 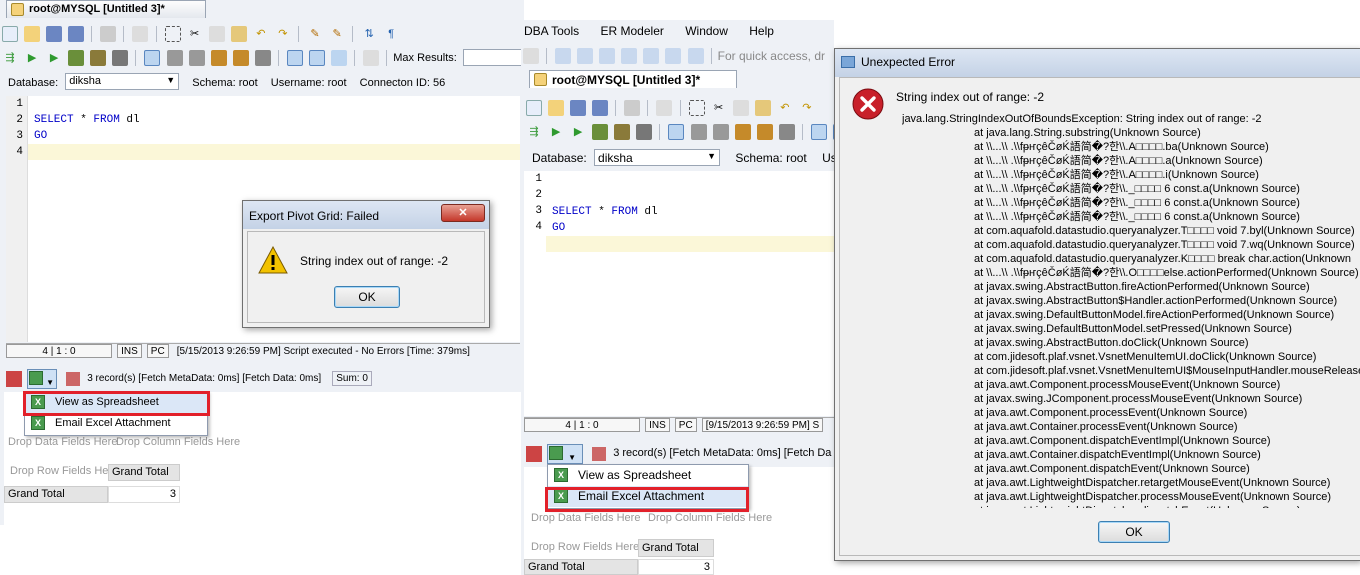 I want to click on grid-view7-icon, so click(x=695, y=56).